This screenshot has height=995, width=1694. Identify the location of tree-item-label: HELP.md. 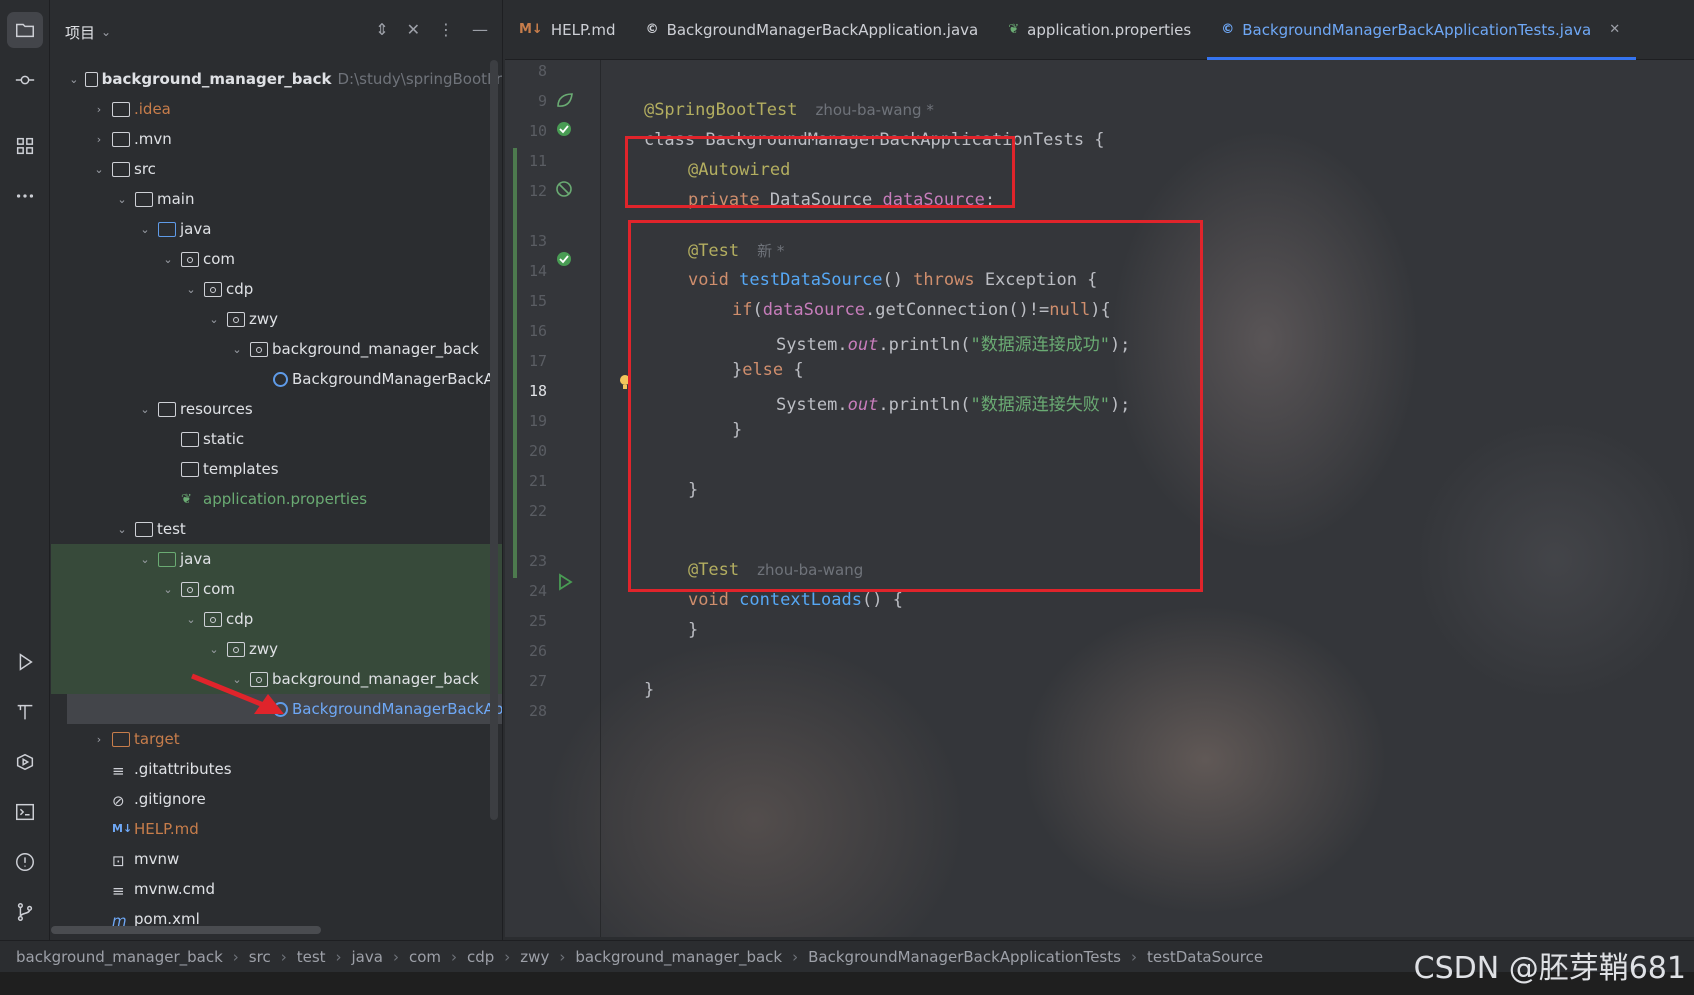
(166, 829).